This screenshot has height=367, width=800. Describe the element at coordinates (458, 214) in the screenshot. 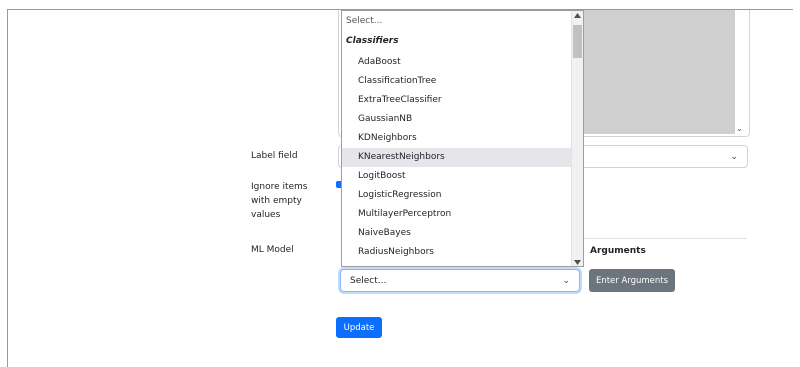

I see `dropdown-option-multilayerperceptron: MultilayerPerceptron` at that location.